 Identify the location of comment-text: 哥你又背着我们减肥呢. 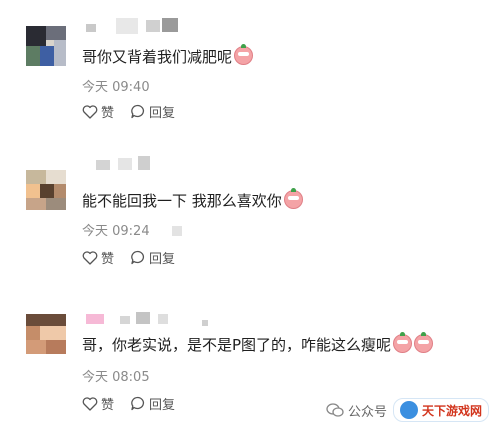
(168, 55).